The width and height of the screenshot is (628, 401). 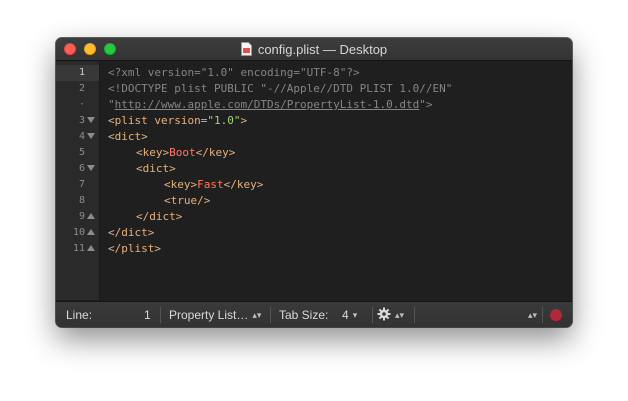 I want to click on doctype-quote-close: ">, so click(x=426, y=104).